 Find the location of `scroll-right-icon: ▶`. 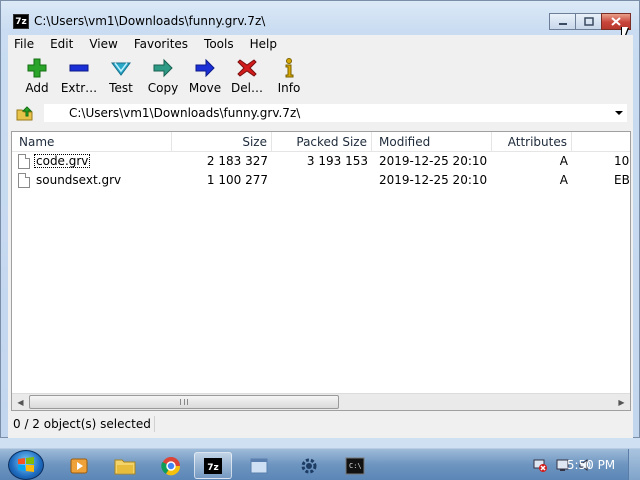

scroll-right-icon: ▶ is located at coordinates (621, 402).